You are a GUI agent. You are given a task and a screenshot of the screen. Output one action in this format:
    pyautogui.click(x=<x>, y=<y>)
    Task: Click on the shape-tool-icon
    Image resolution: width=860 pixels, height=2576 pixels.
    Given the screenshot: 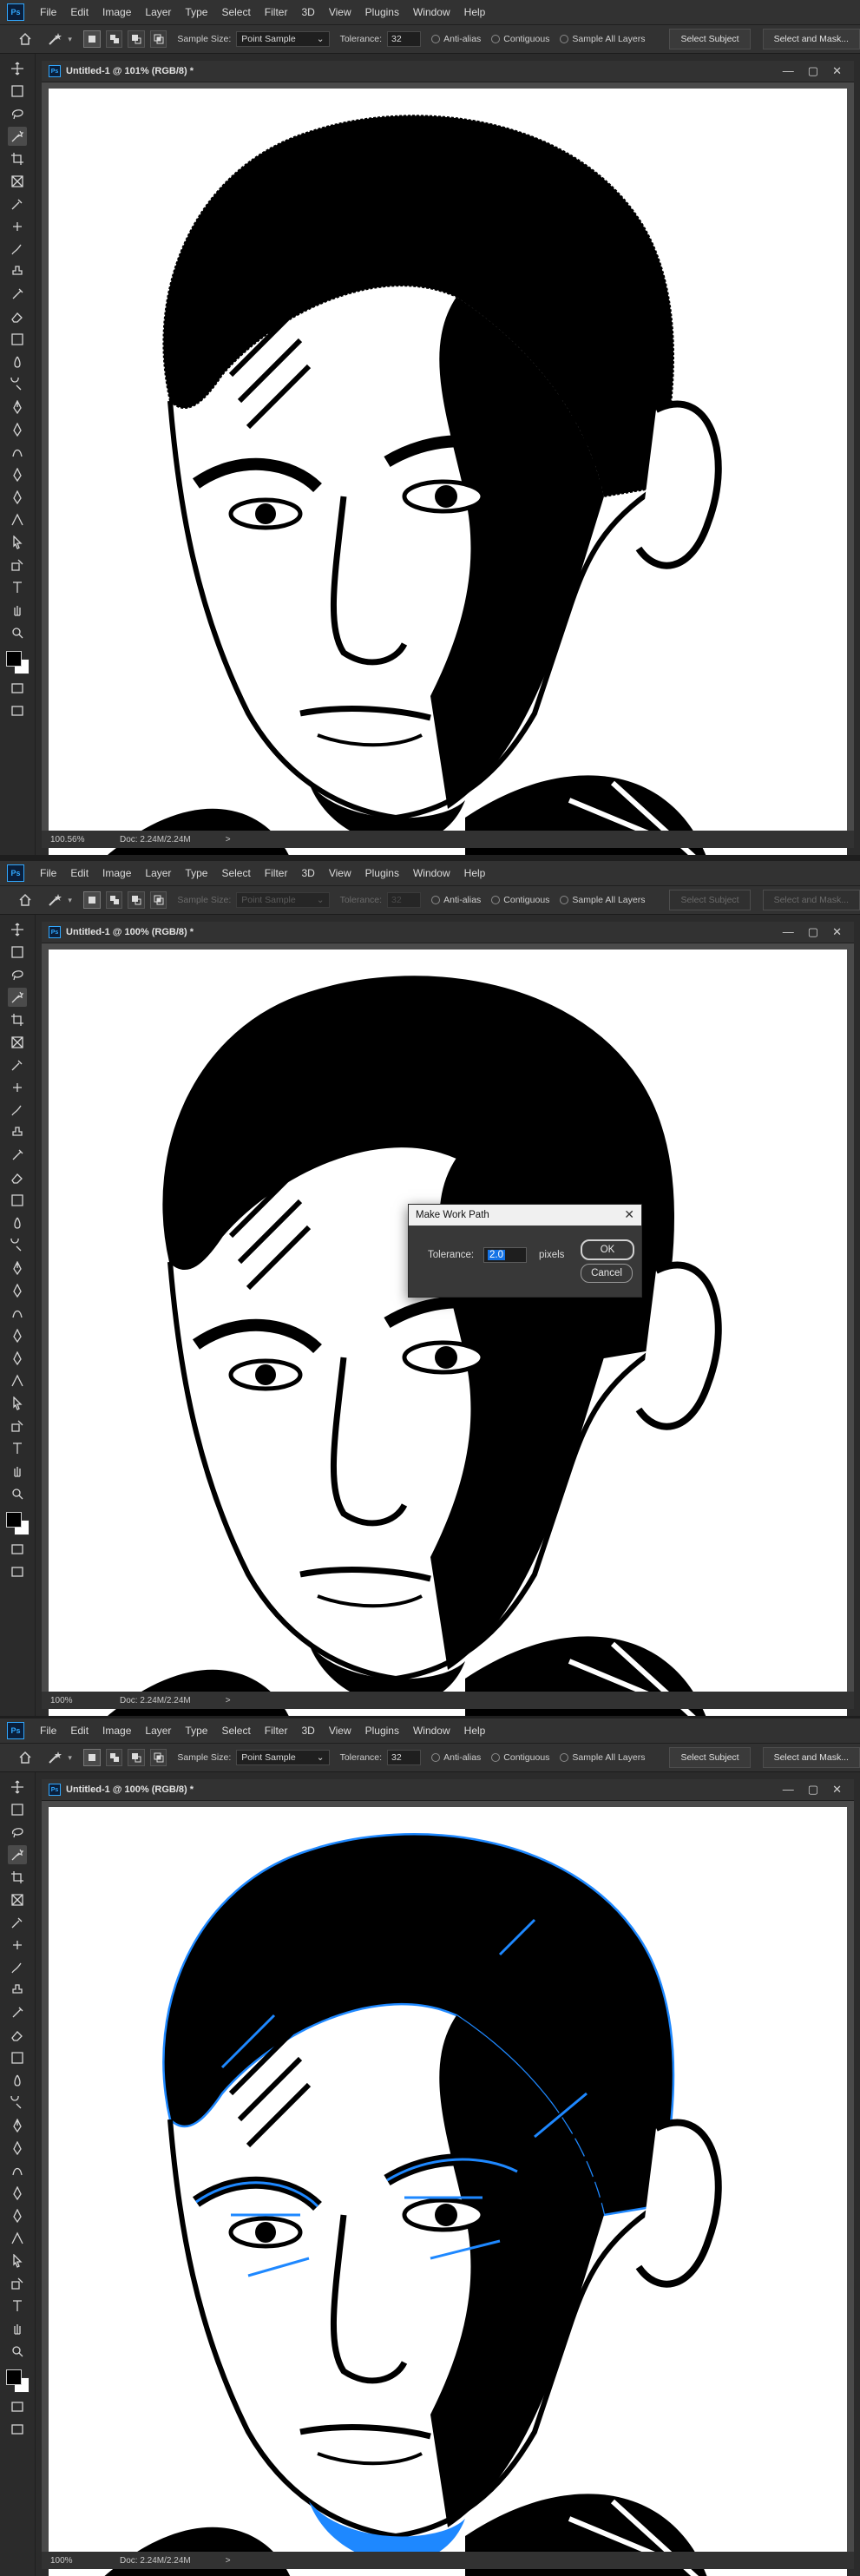 What is the action you would take?
    pyautogui.click(x=17, y=565)
    